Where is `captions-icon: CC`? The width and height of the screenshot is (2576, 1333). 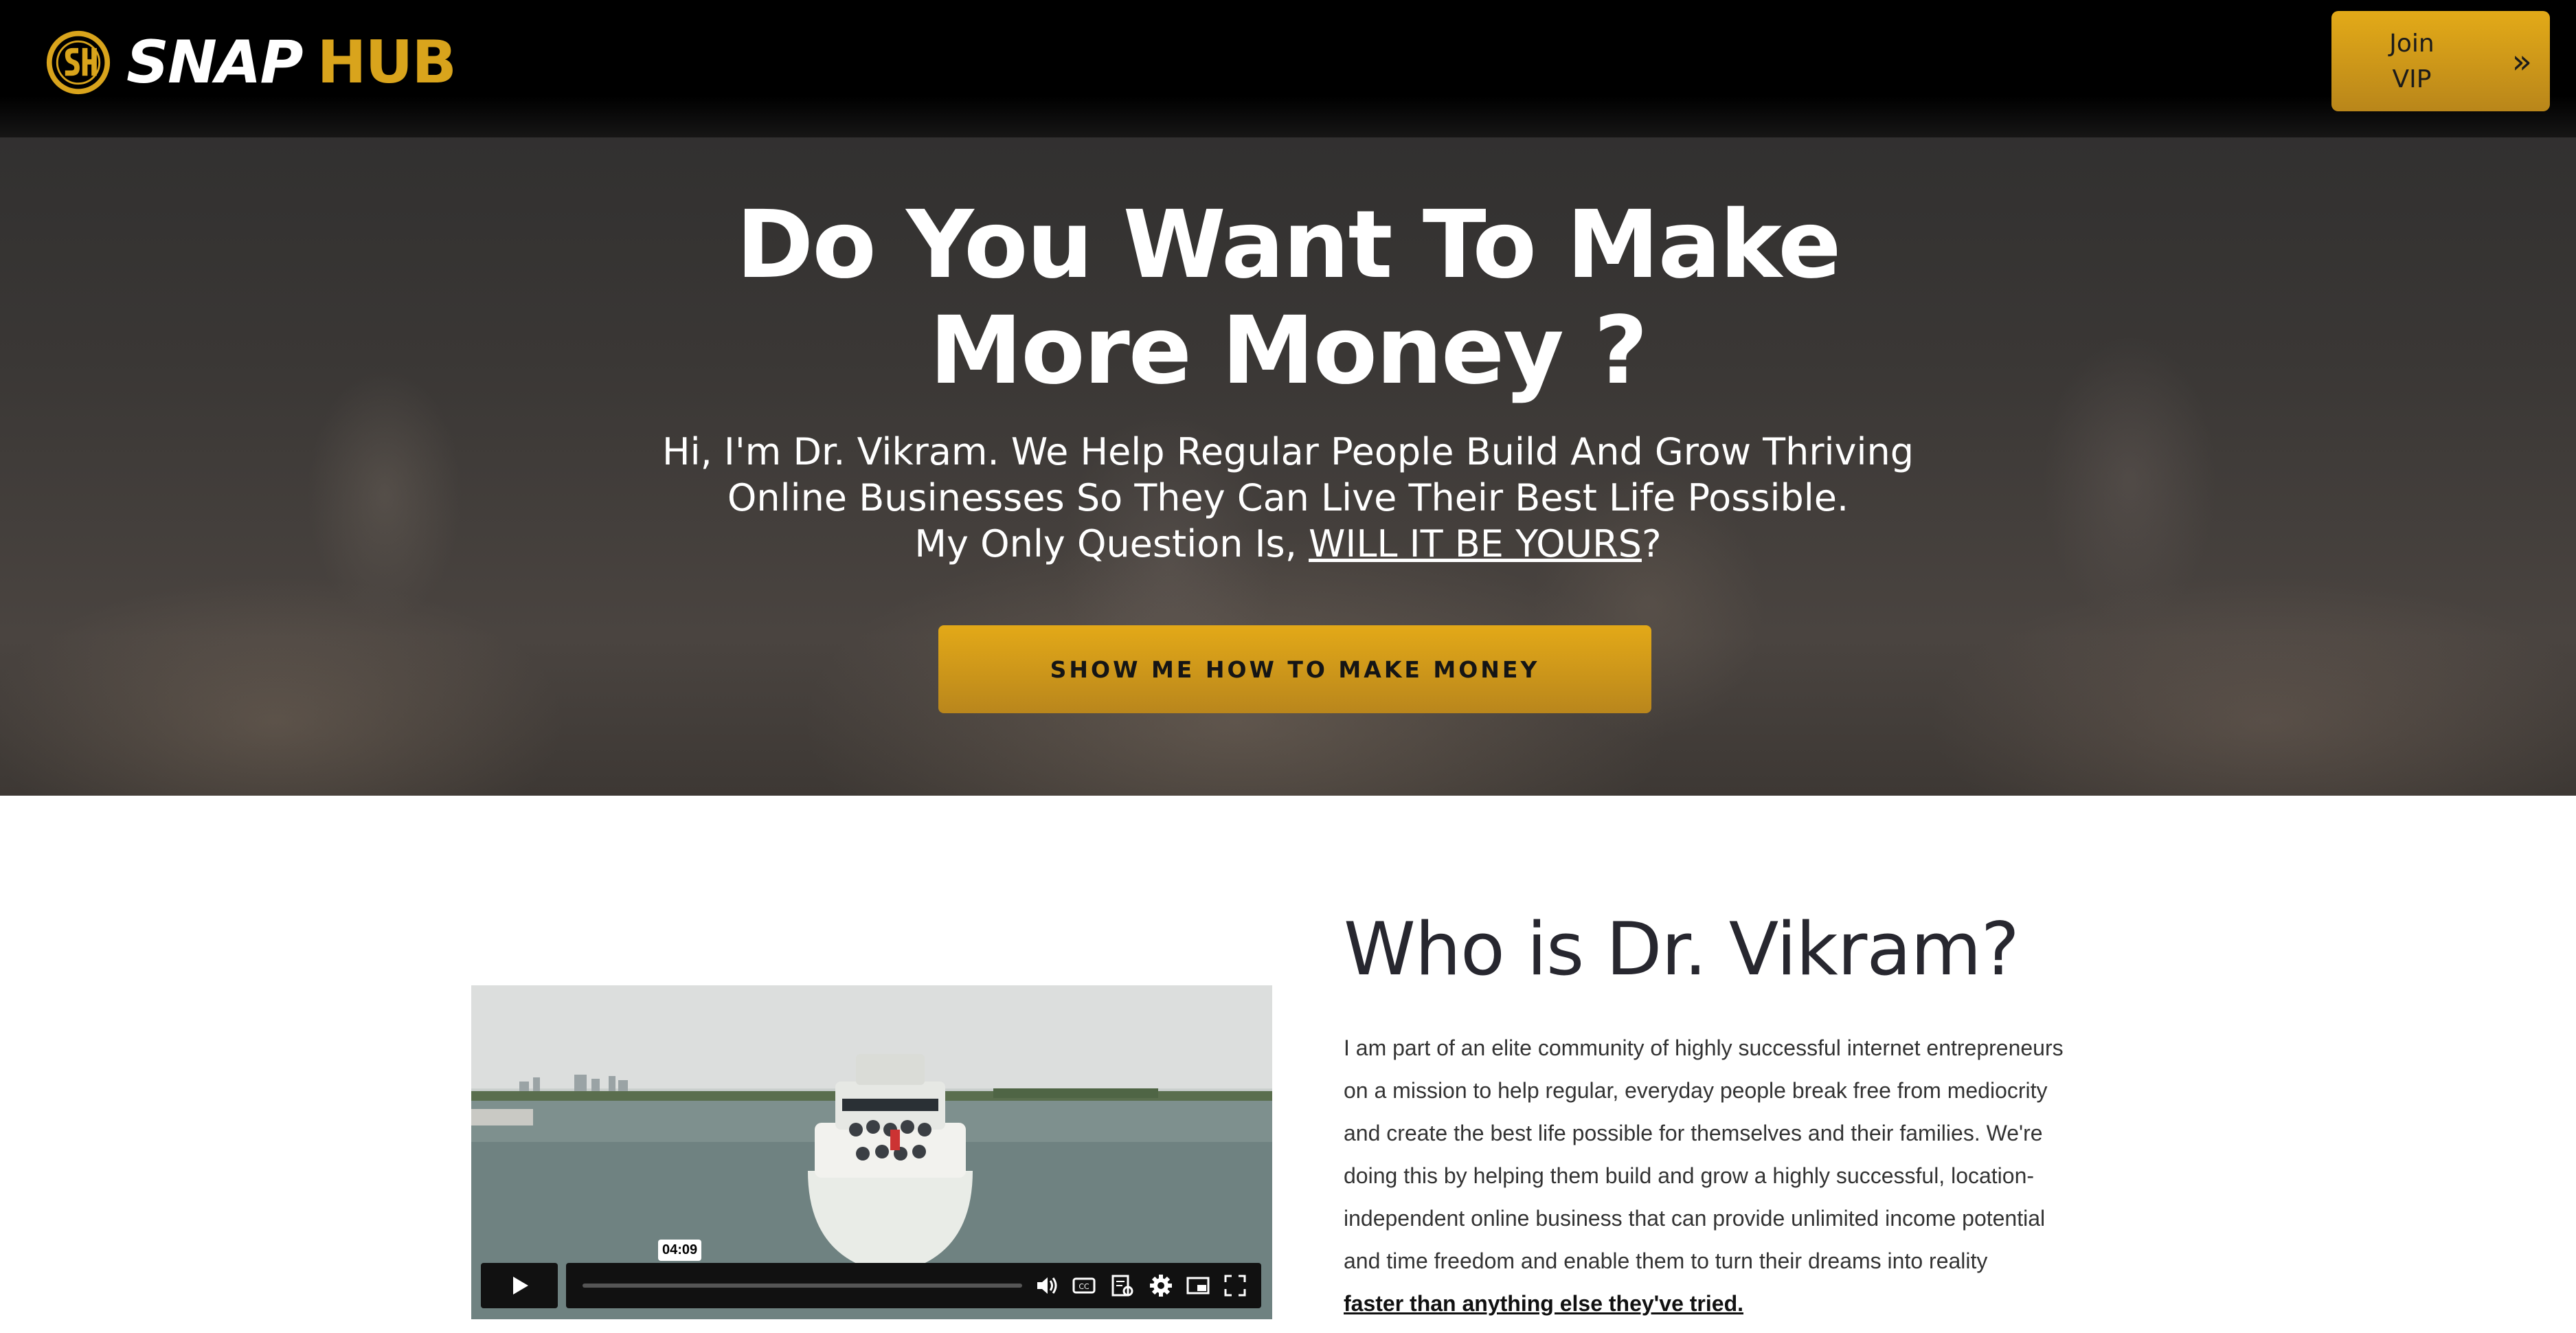 captions-icon: CC is located at coordinates (1084, 1285).